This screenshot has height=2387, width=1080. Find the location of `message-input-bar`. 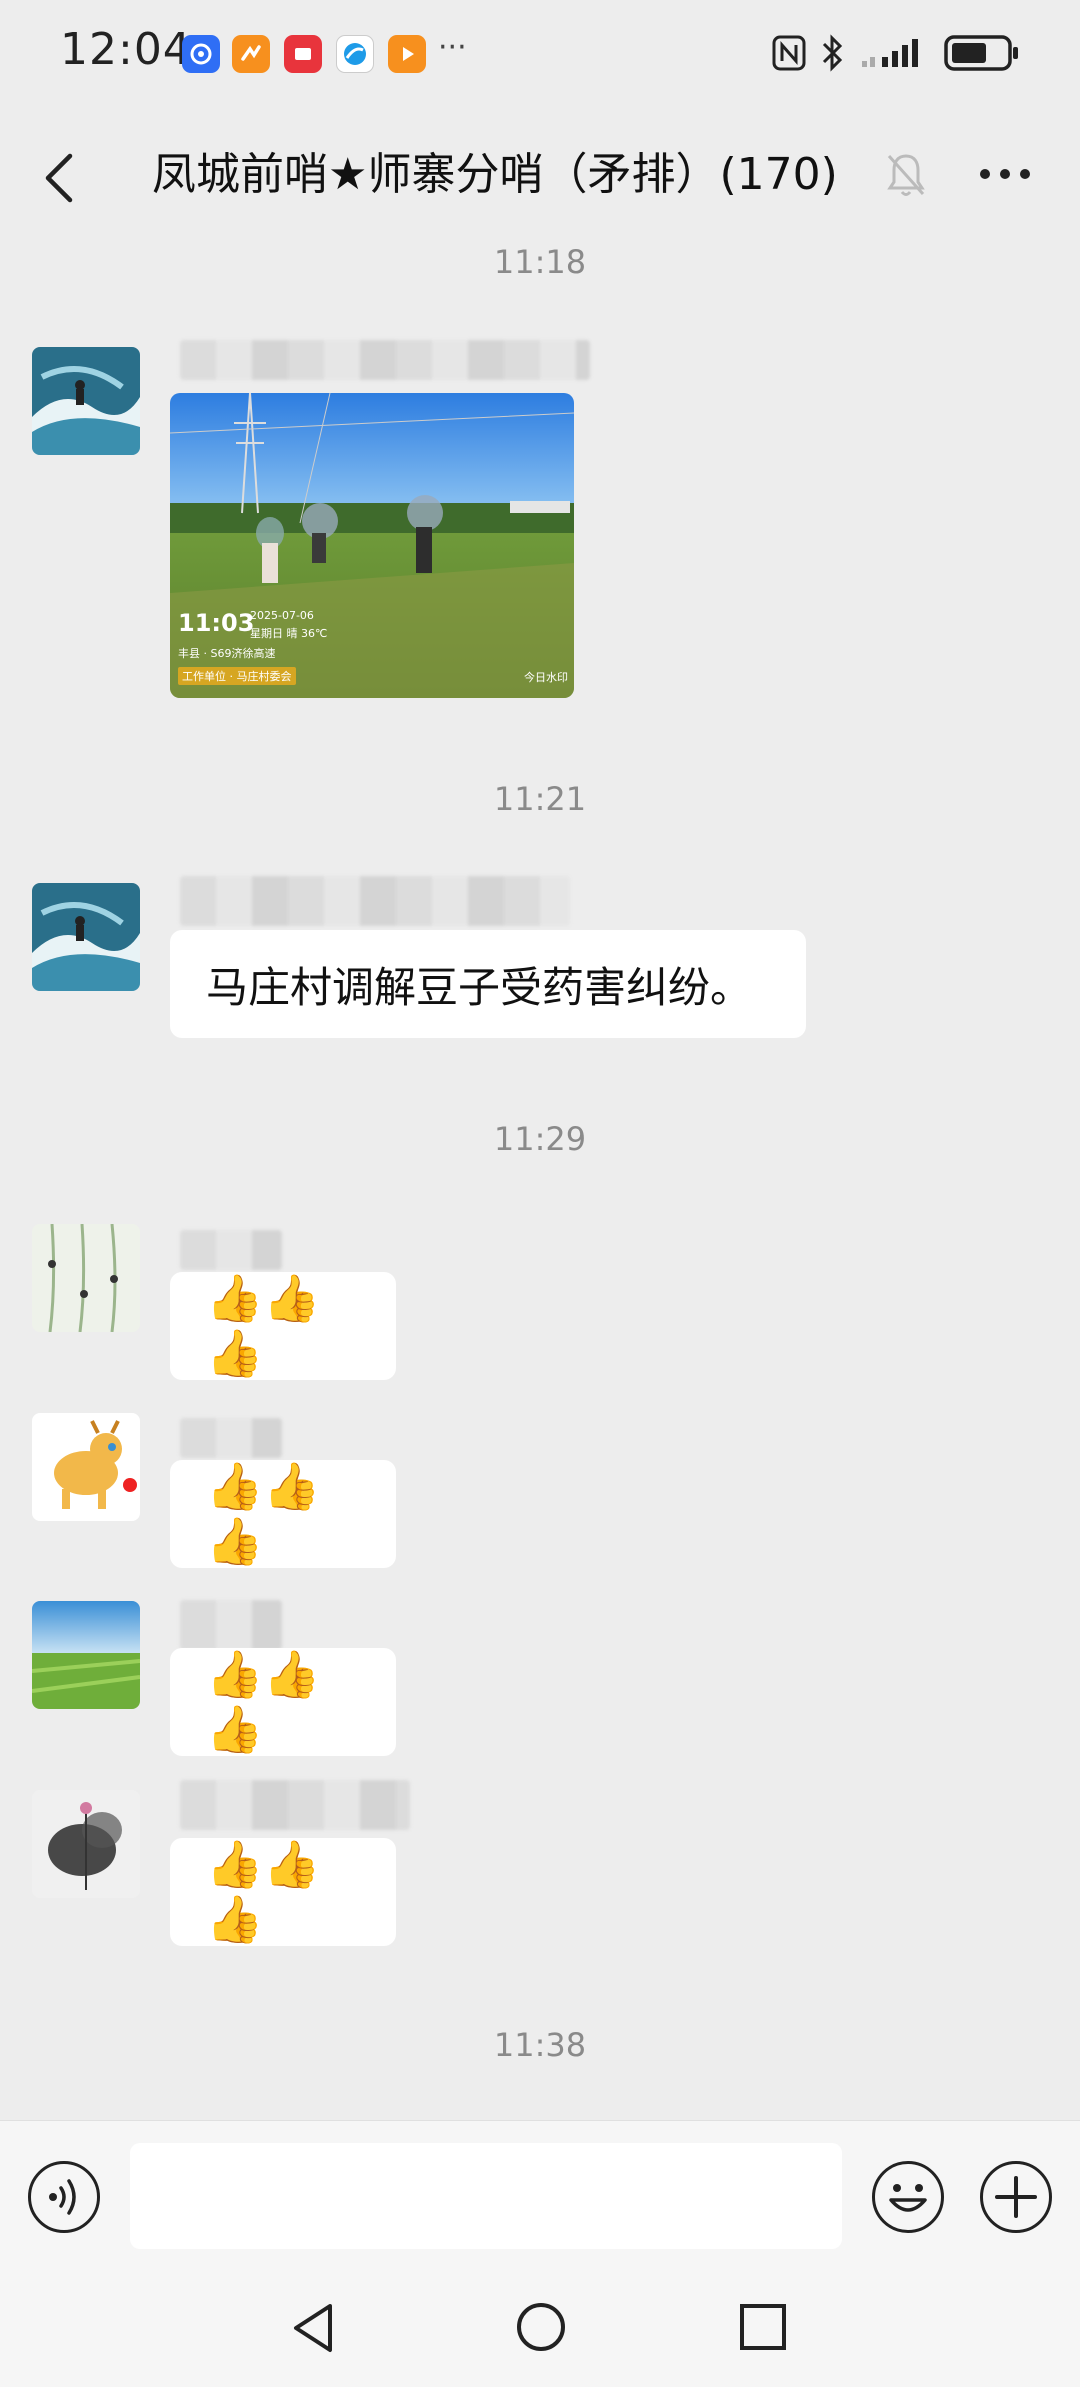

message-input-bar is located at coordinates (540, 2195).